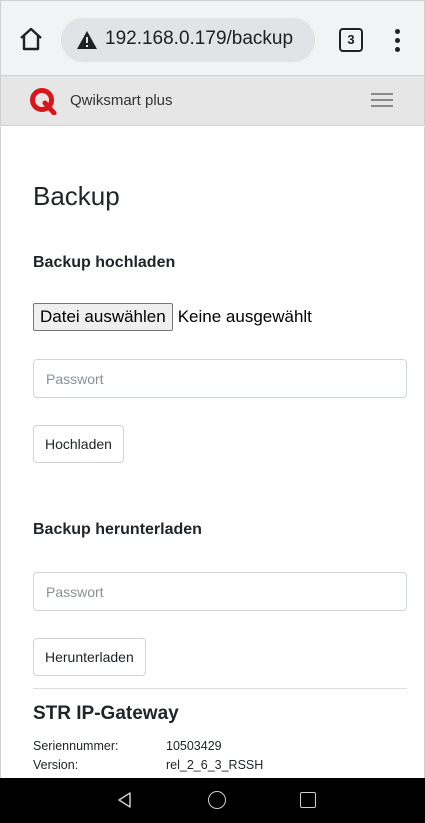  I want to click on browser-toolbar: 192.168.0.179/backup 3, so click(212, 38).